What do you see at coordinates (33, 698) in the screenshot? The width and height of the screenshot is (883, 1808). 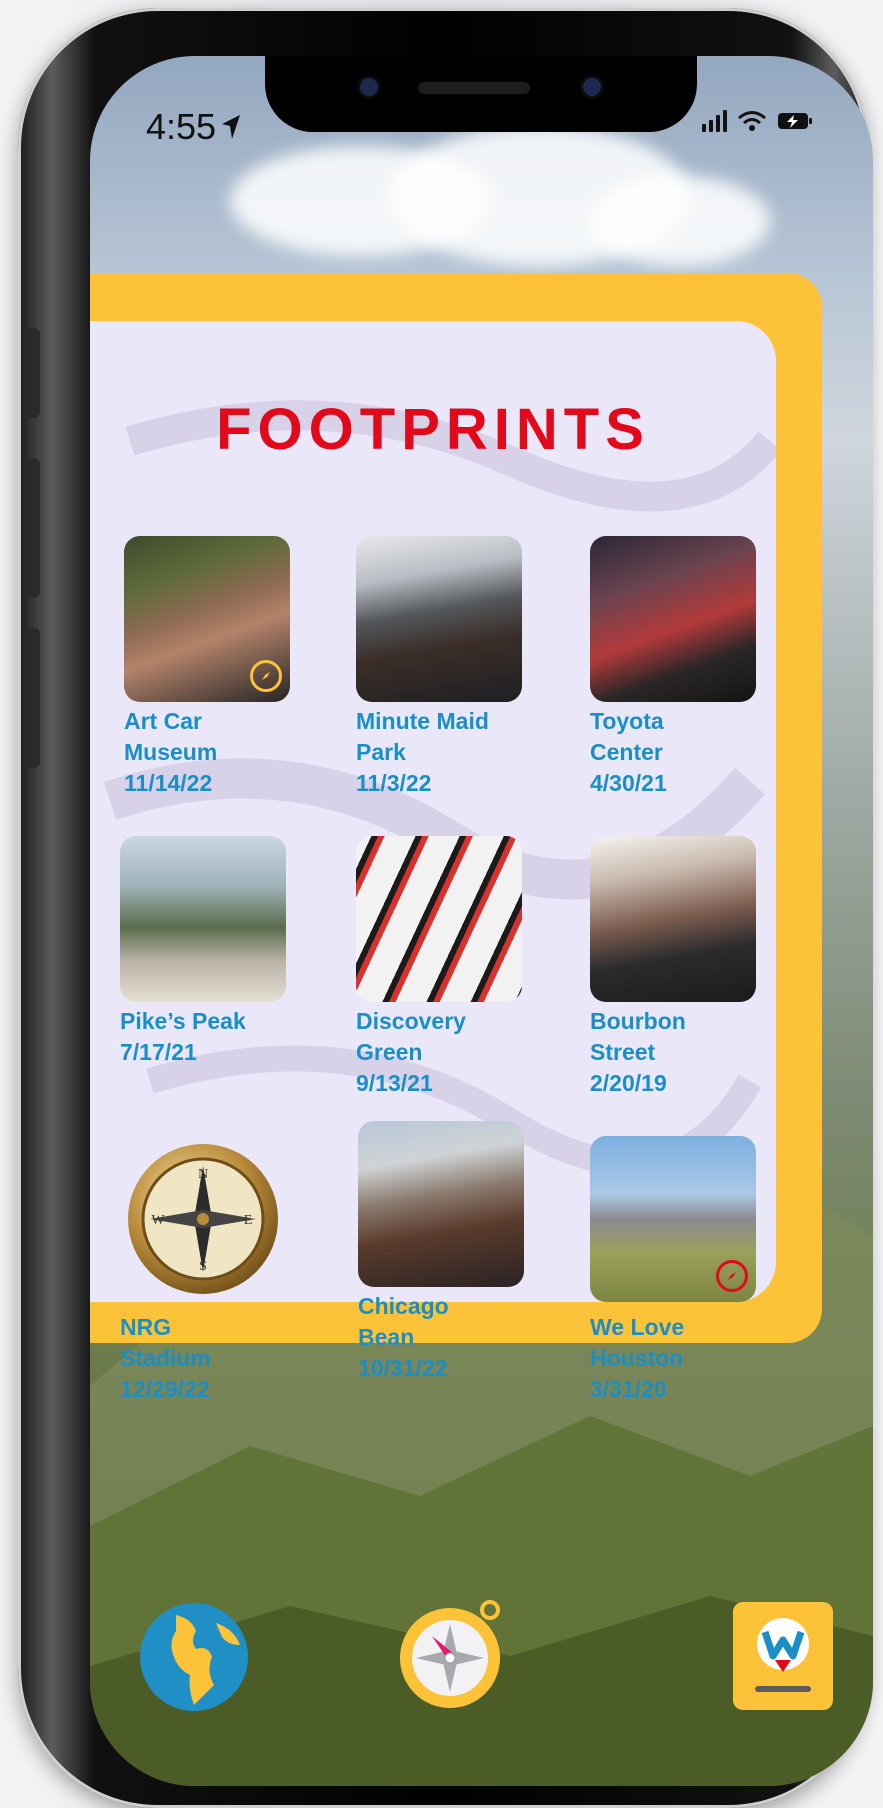 I see `volume-down-button` at bounding box center [33, 698].